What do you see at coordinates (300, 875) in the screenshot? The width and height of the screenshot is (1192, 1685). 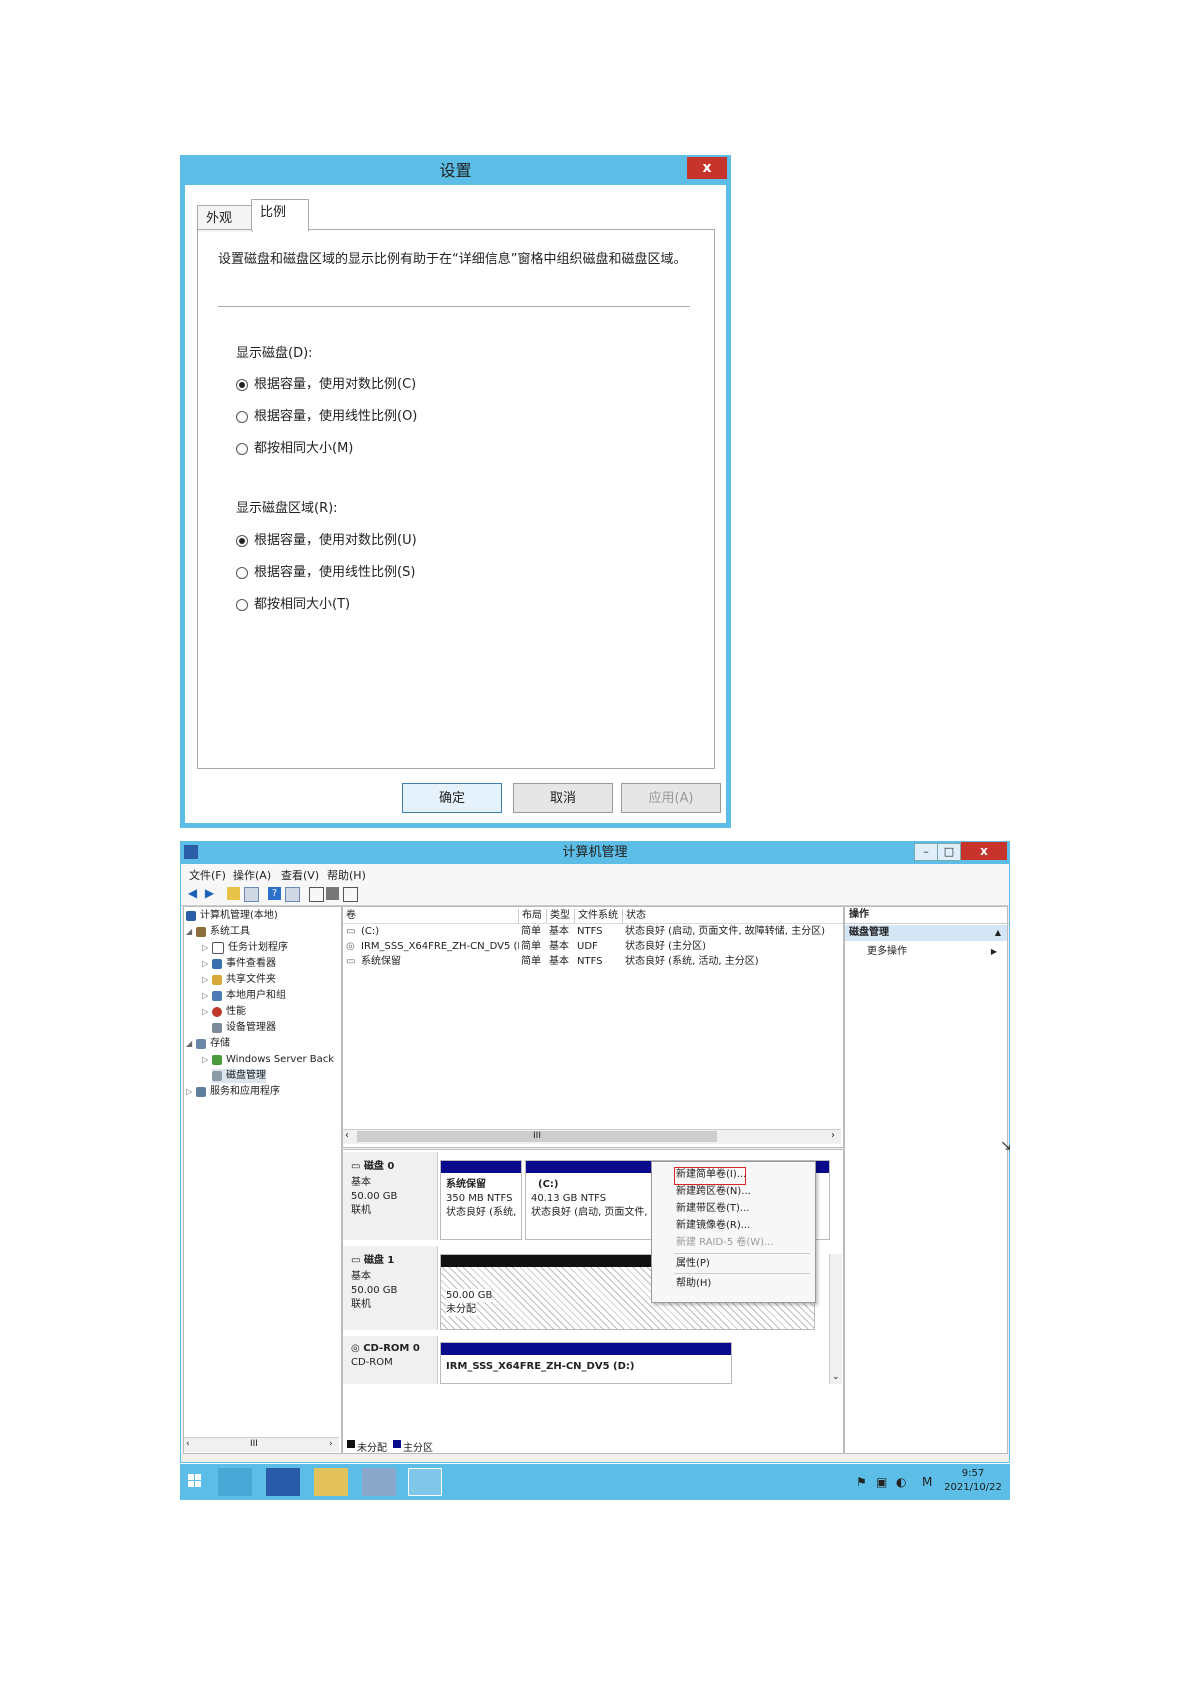 I see `menu-view: 查看(V)` at bounding box center [300, 875].